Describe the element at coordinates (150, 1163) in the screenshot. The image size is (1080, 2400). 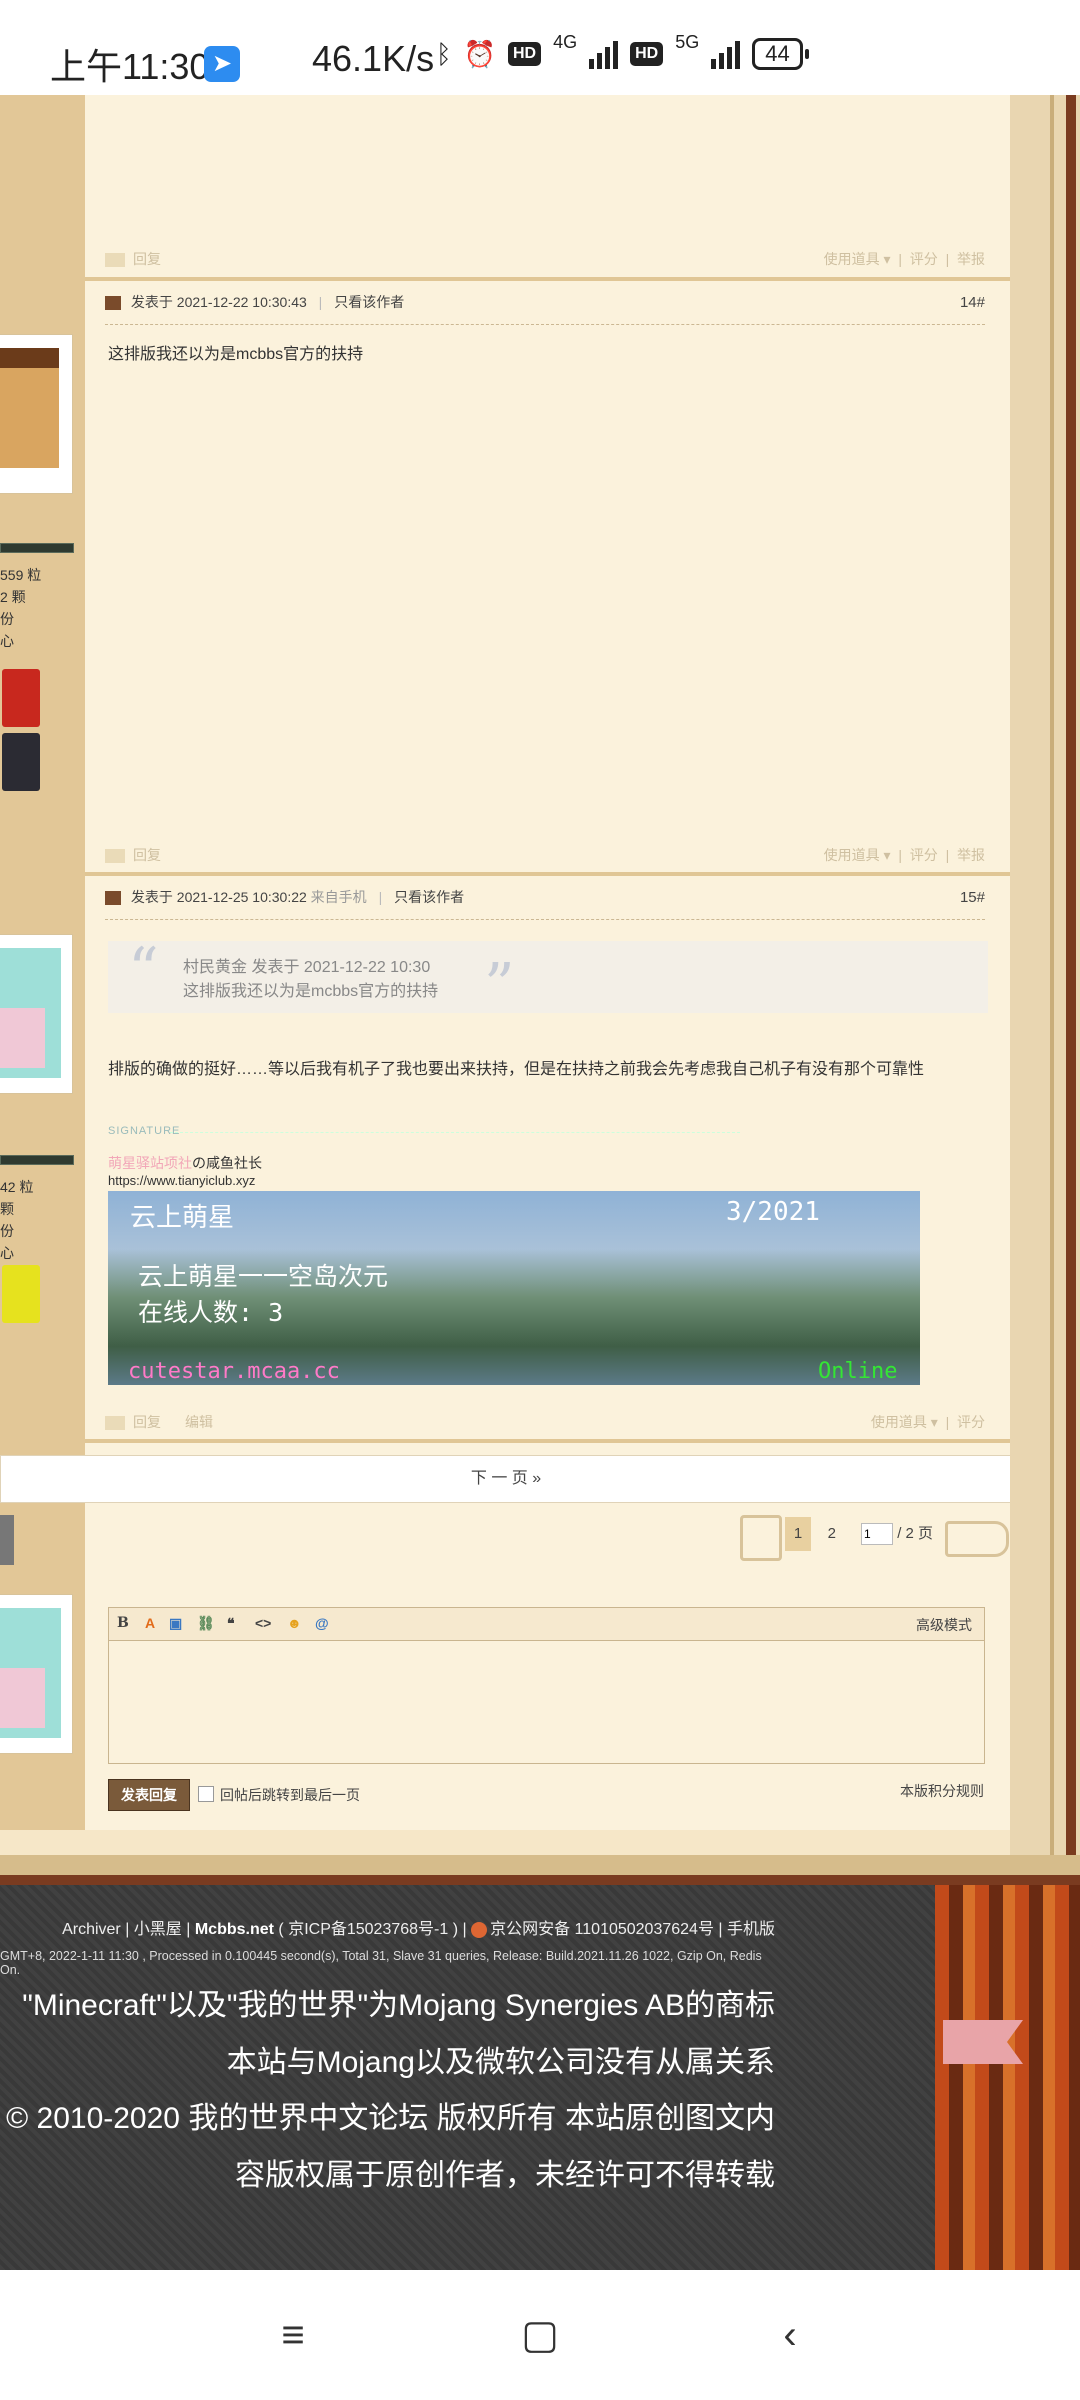
I see `signature-link: 萌星驿站项社` at that location.